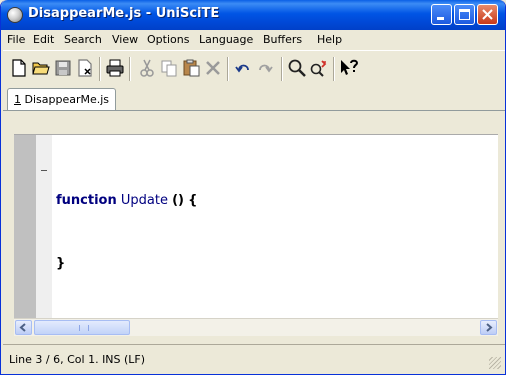  Describe the element at coordinates (17, 99) in the screenshot. I see `tab-number: 1` at that location.